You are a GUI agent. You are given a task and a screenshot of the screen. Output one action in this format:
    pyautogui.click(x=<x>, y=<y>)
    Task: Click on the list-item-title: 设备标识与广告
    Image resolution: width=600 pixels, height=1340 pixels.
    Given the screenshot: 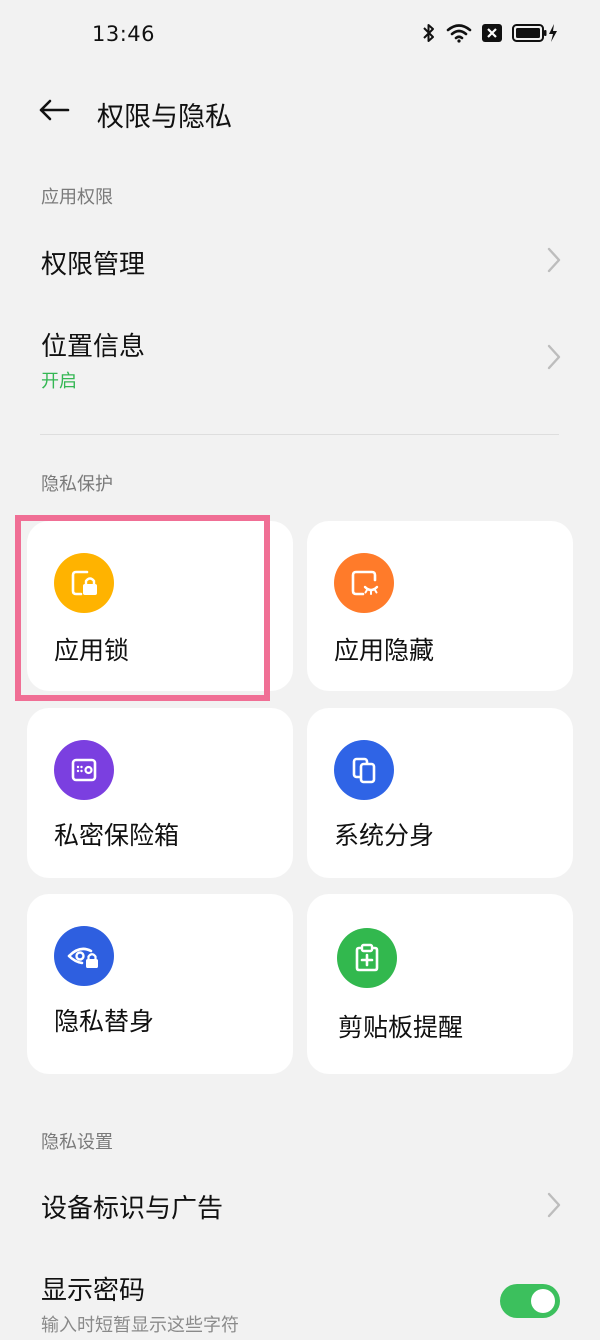 What is the action you would take?
    pyautogui.click(x=132, y=1209)
    